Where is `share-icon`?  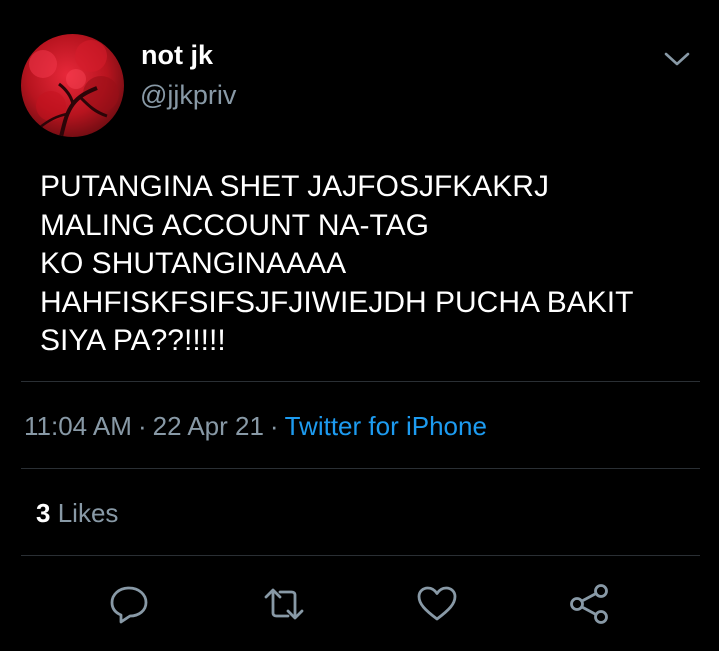 share-icon is located at coordinates (589, 604).